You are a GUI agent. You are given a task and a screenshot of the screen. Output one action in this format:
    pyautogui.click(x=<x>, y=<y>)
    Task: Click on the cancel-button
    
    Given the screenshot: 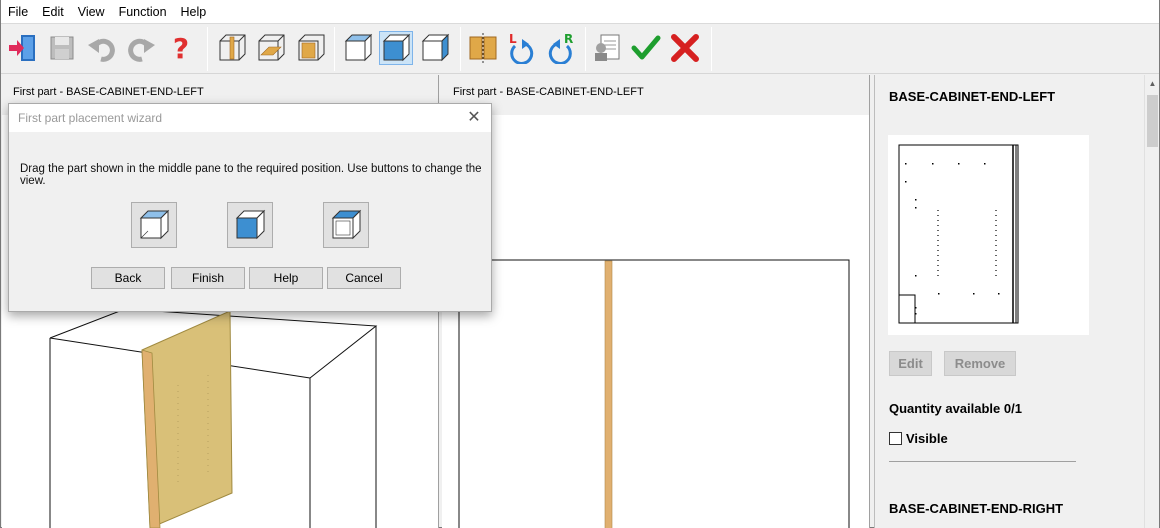 What is the action you would take?
    pyautogui.click(x=685, y=48)
    